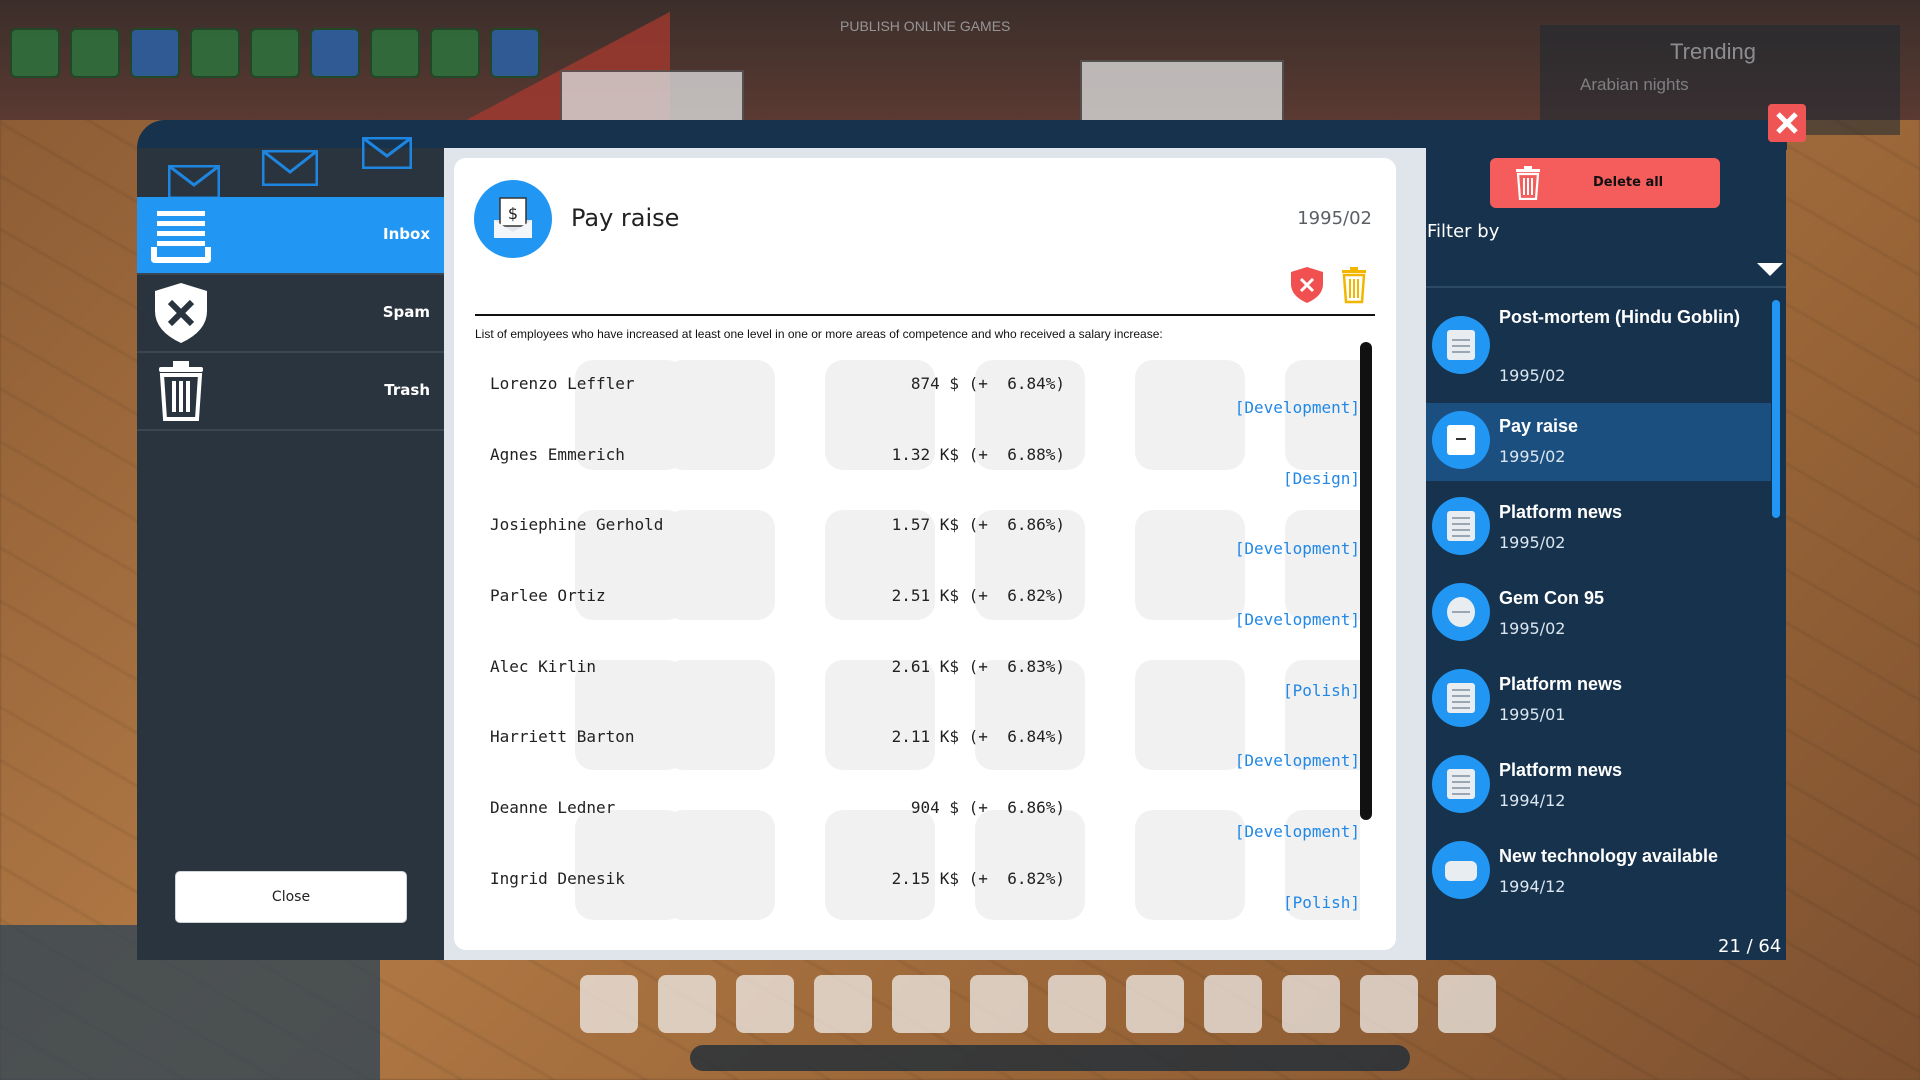  What do you see at coordinates (557, 878) in the screenshot?
I see `employee-name: Ingrid Denesik` at bounding box center [557, 878].